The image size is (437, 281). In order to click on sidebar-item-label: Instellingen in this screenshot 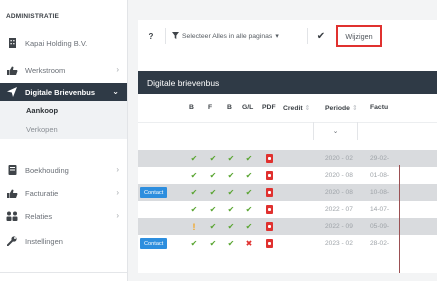, I will do `click(44, 241)`.